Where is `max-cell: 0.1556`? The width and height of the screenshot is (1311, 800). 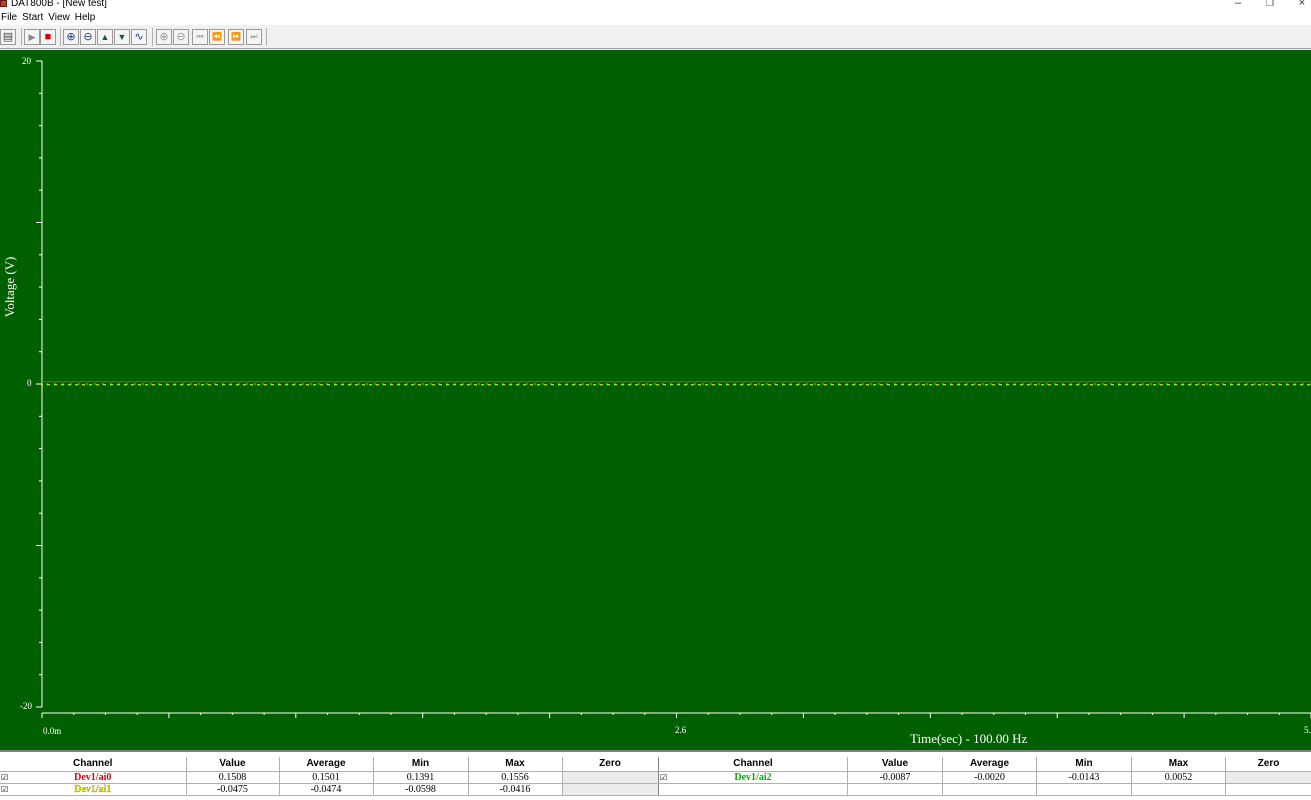 max-cell: 0.1556 is located at coordinates (515, 777).